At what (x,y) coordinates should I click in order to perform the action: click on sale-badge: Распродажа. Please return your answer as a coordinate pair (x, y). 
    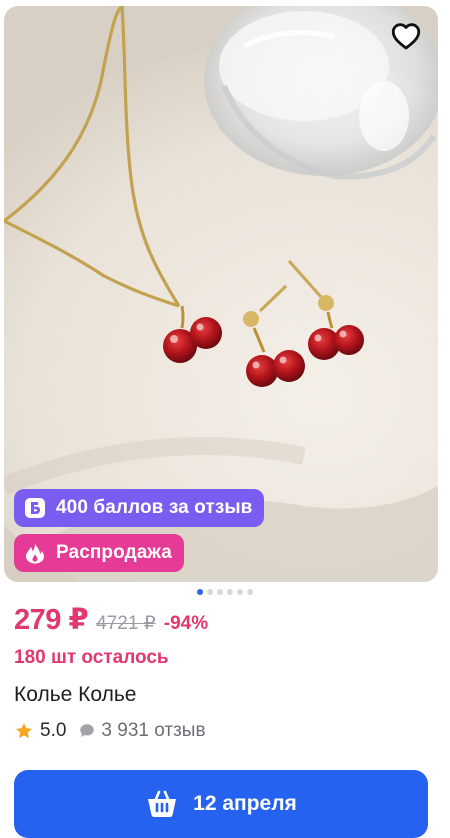
    Looking at the image, I should click on (99, 553).